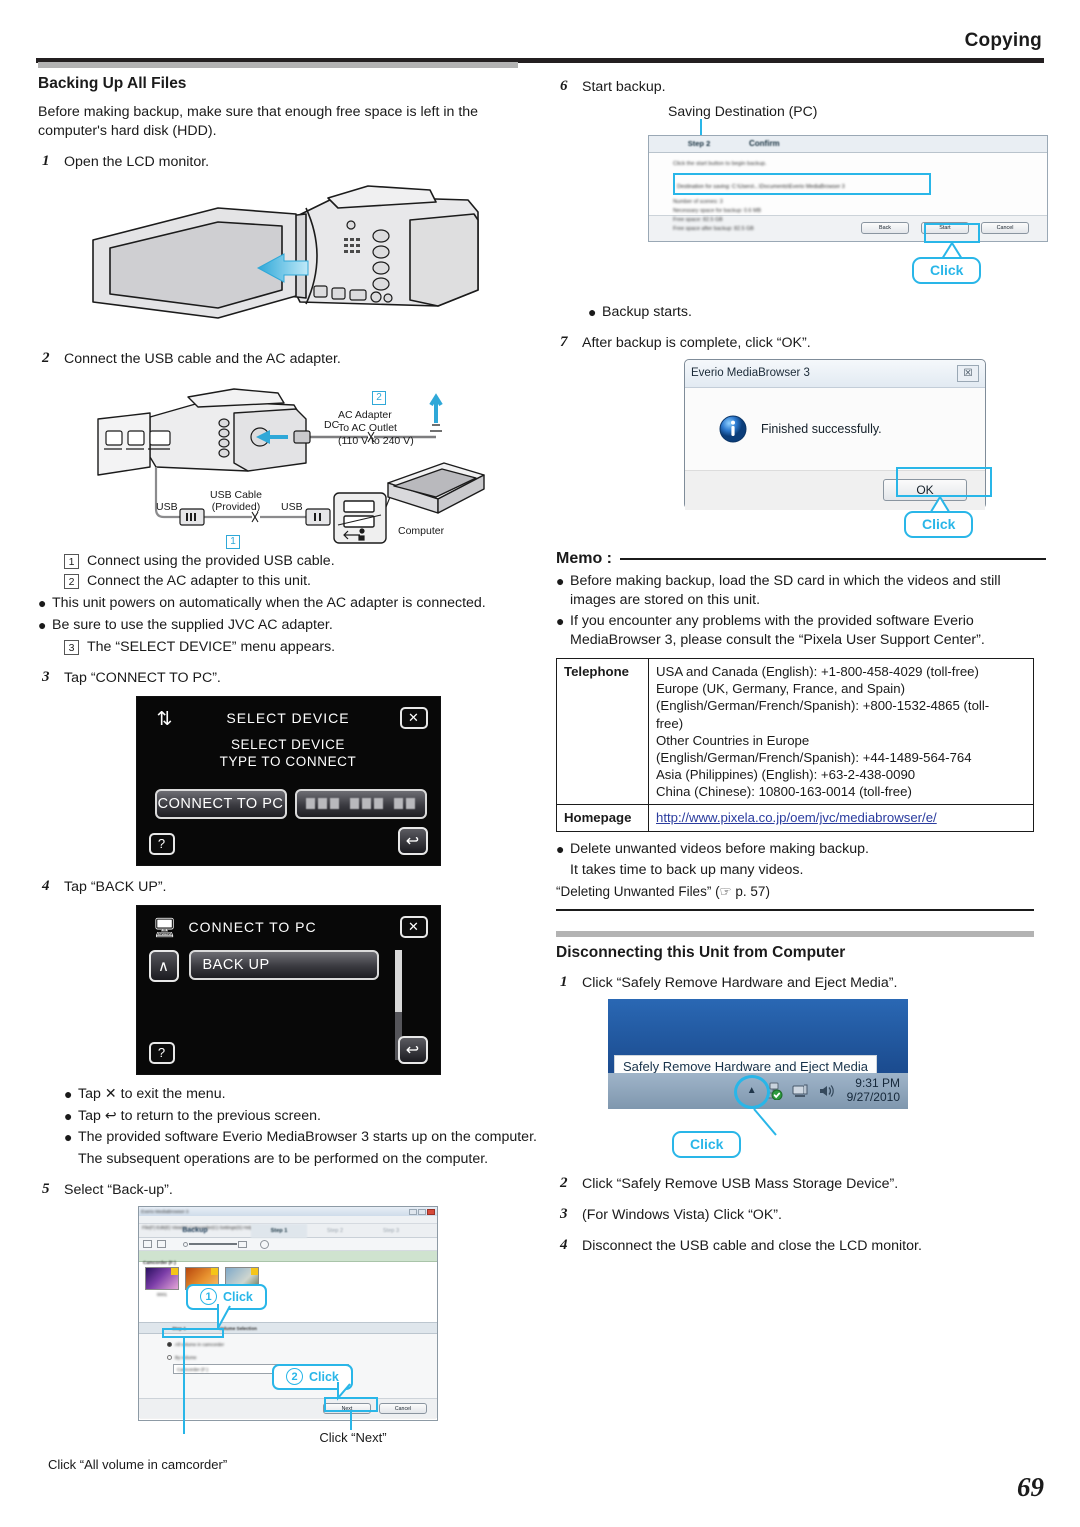 The image size is (1080, 1527). What do you see at coordinates (968, 373) in the screenshot?
I see `close-icon: ☒` at bounding box center [968, 373].